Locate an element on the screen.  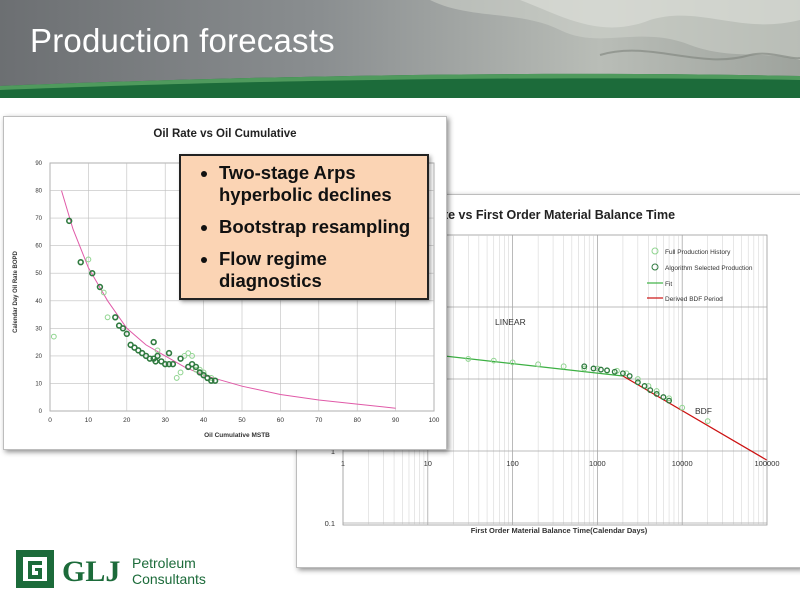
chart2-x-tick-label: 10 is located at coordinates (428, 463).